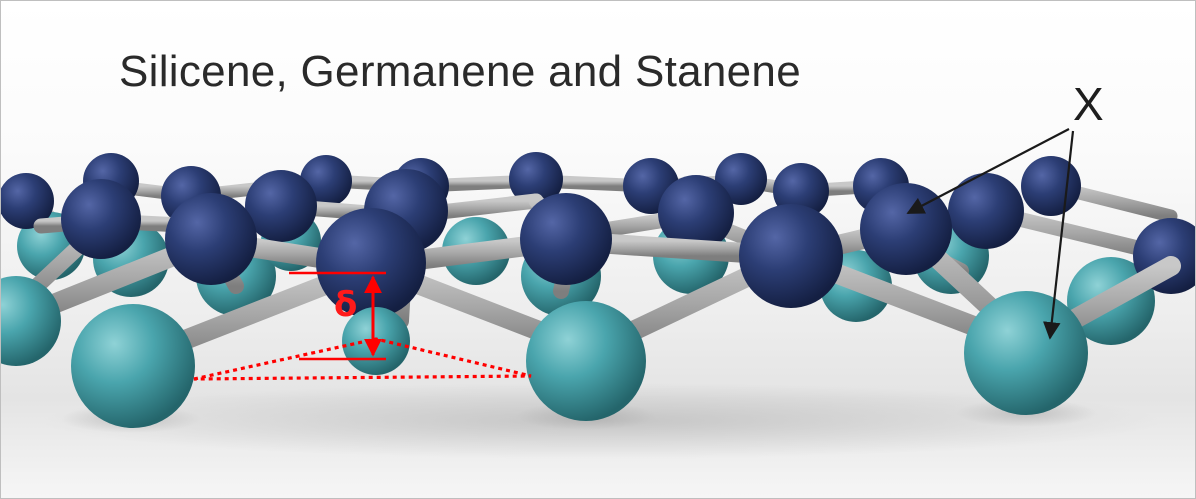  I want to click on atom-label: X, so click(1088, 104).